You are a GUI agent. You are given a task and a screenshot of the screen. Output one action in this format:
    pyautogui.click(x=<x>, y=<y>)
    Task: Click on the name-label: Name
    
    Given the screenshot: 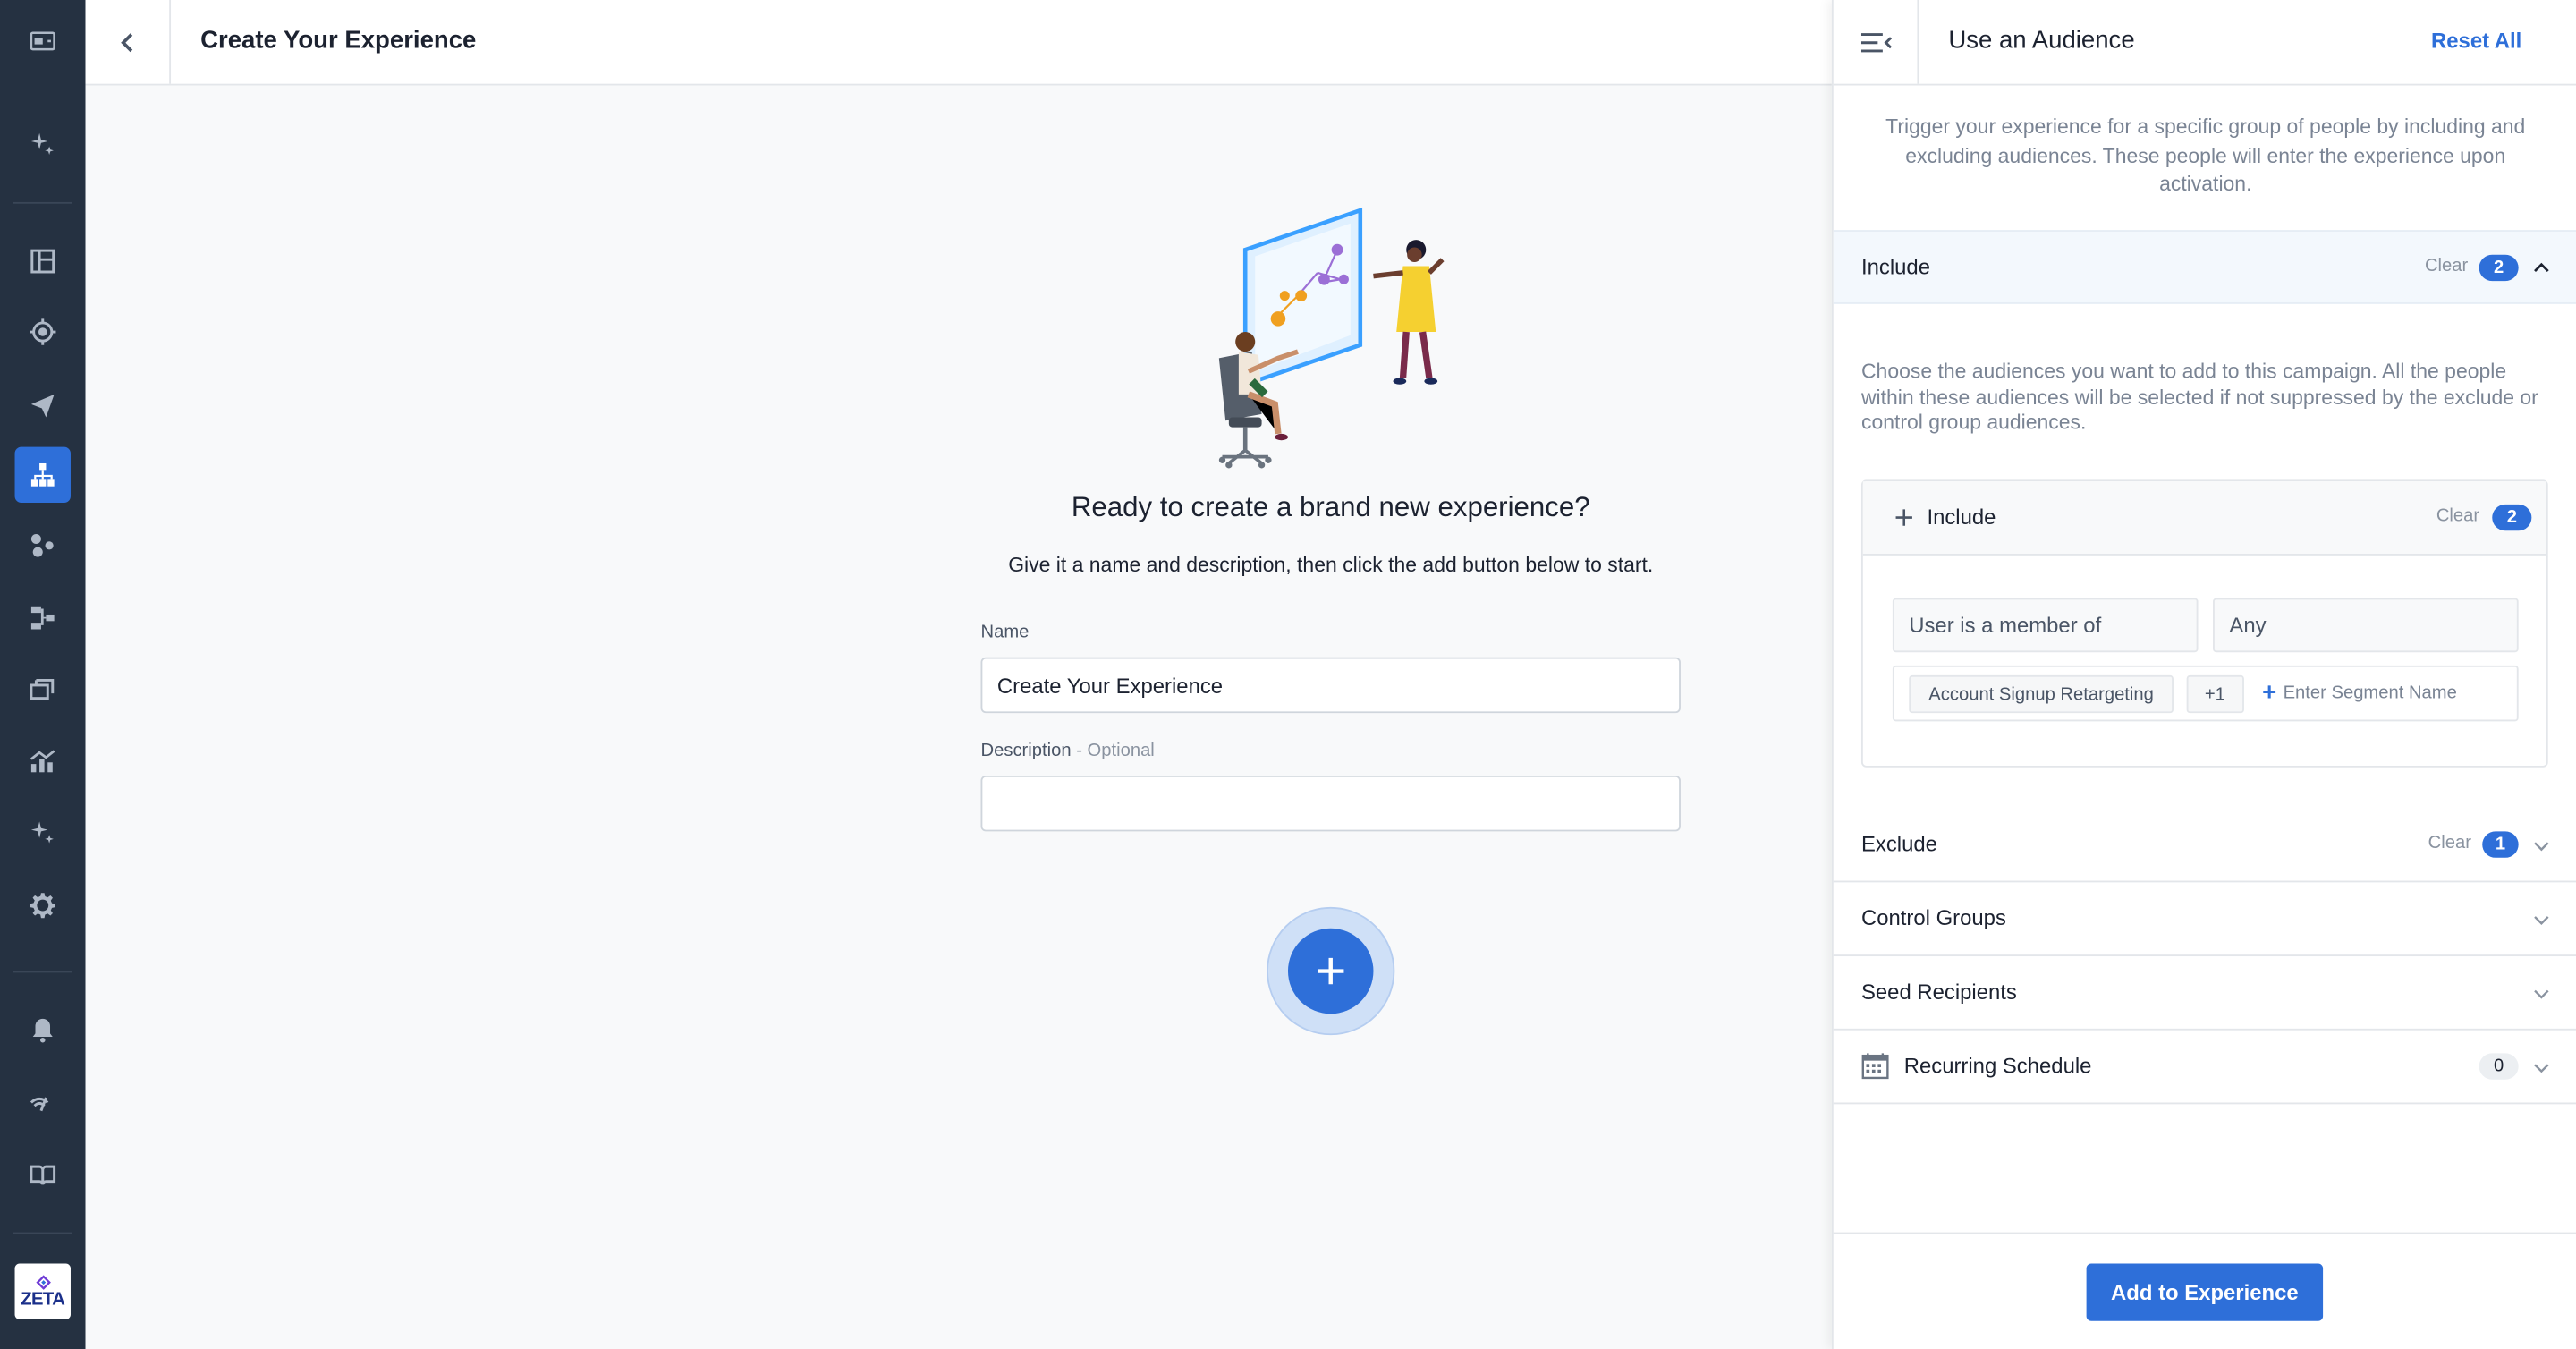 What is the action you would take?
    pyautogui.click(x=1005, y=633)
    